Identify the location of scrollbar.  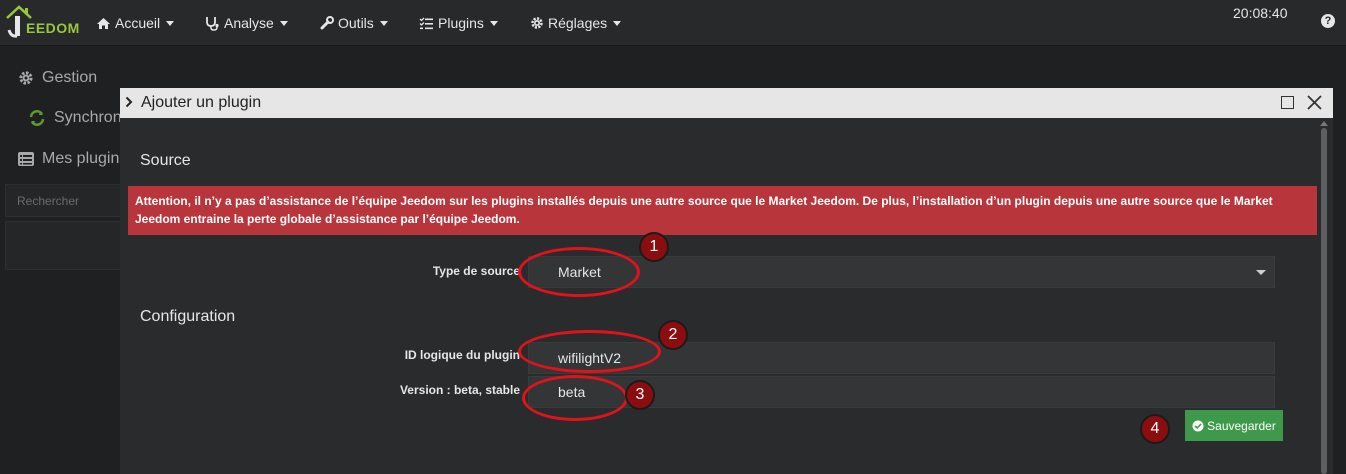
(1324, 301).